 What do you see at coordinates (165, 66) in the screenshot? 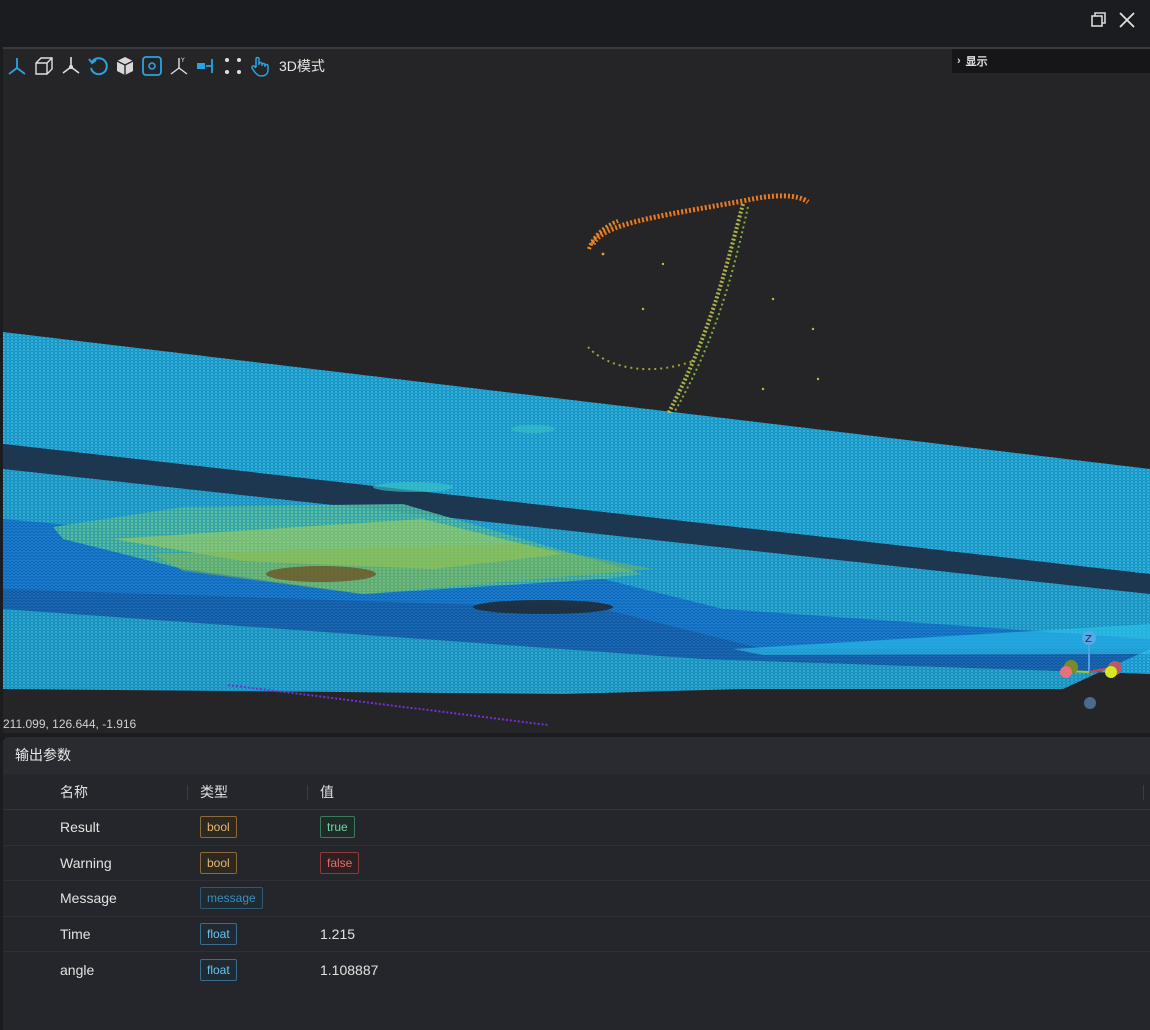
I see `viewer-toolbar: Y 3D模式` at bounding box center [165, 66].